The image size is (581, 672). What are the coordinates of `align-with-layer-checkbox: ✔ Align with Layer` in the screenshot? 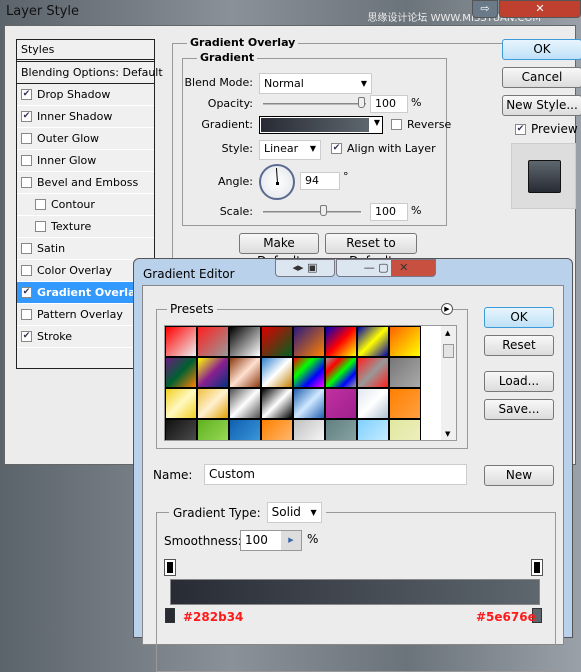 It's located at (383, 148).